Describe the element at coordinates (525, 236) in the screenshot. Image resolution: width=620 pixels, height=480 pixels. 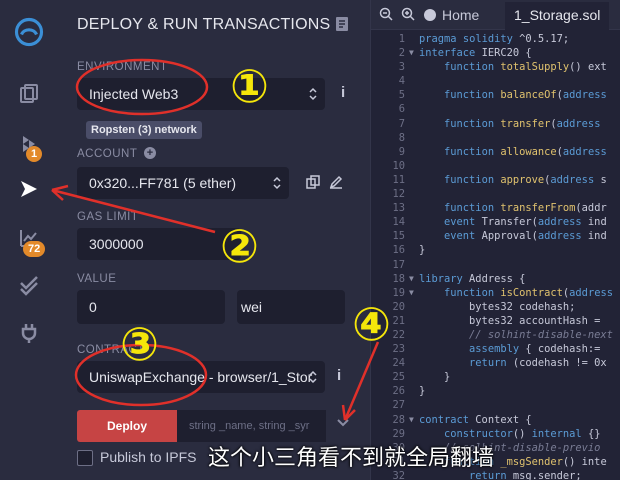
I see `code-text: event Approval(address ind` at that location.